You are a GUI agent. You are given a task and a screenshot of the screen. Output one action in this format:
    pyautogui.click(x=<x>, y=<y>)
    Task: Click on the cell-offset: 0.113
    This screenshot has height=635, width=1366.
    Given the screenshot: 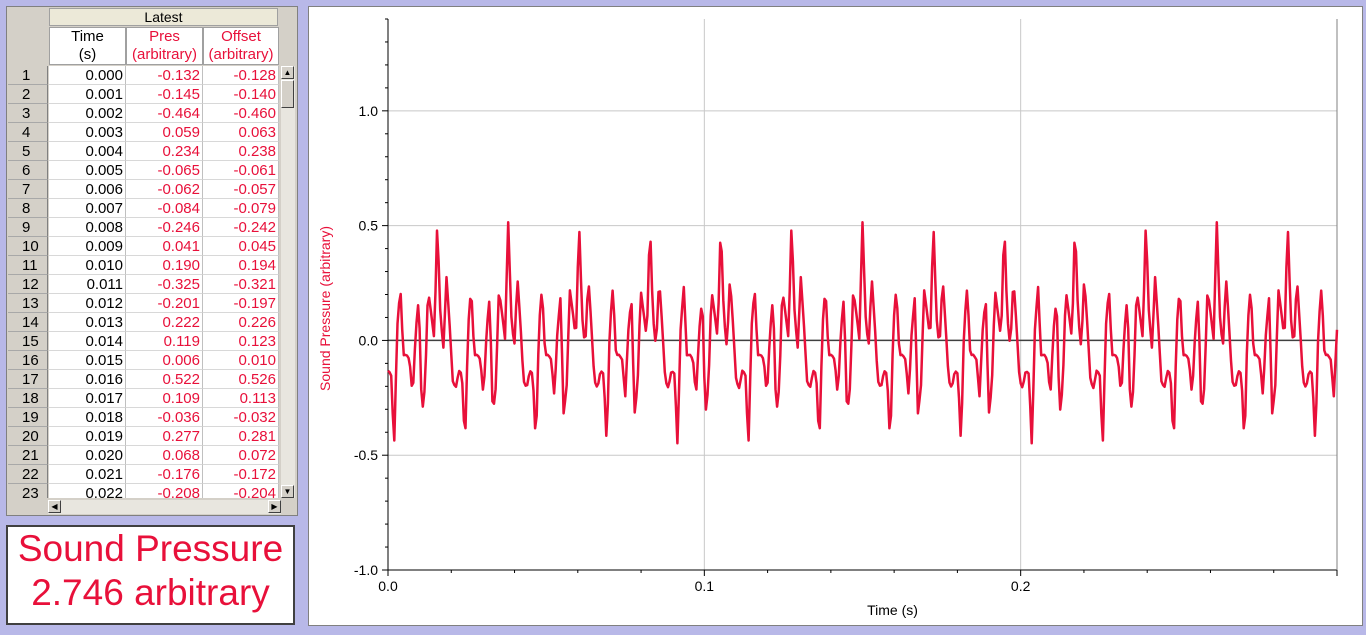 What is the action you would take?
    pyautogui.click(x=241, y=398)
    